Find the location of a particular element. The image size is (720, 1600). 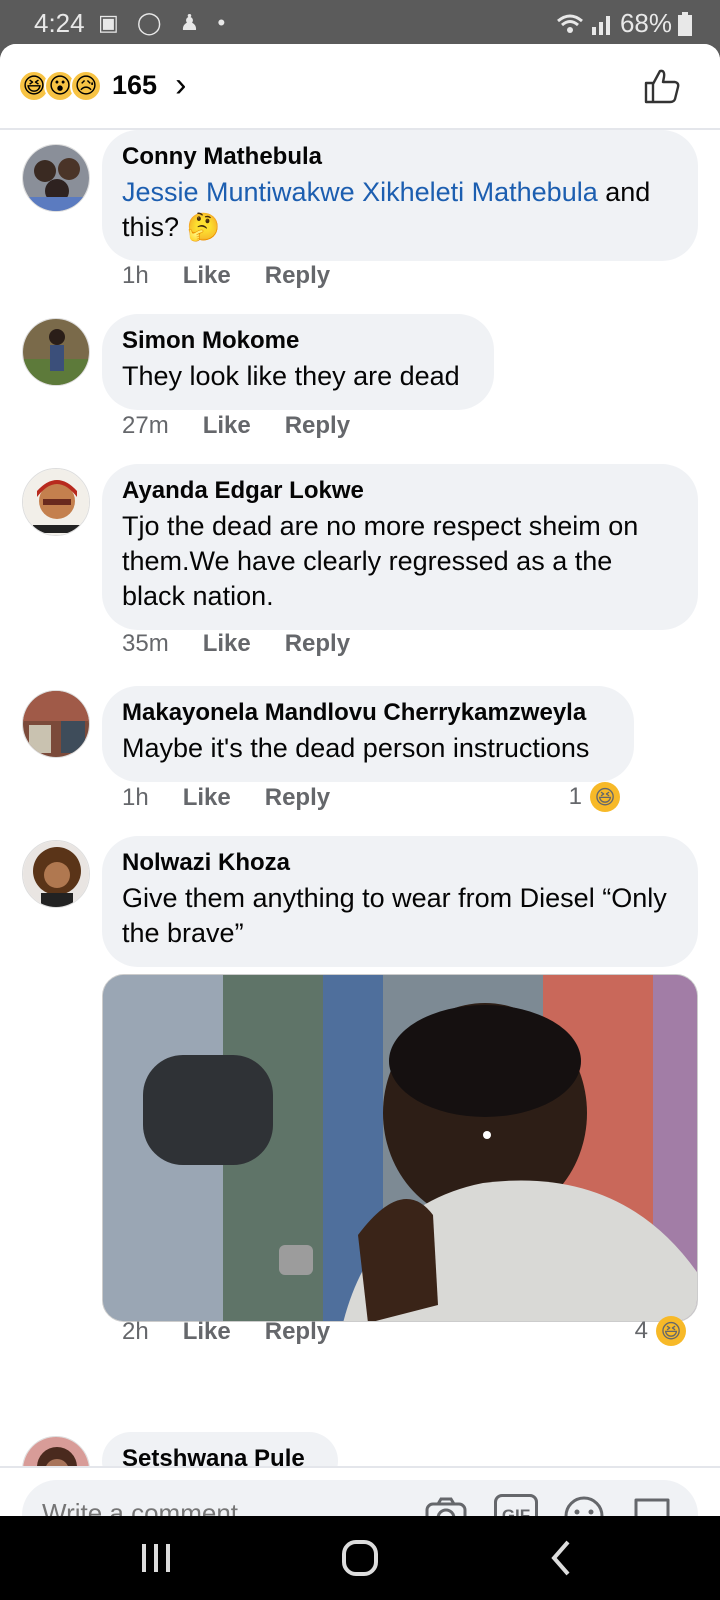

thumbs-up-icon is located at coordinates (662, 86).